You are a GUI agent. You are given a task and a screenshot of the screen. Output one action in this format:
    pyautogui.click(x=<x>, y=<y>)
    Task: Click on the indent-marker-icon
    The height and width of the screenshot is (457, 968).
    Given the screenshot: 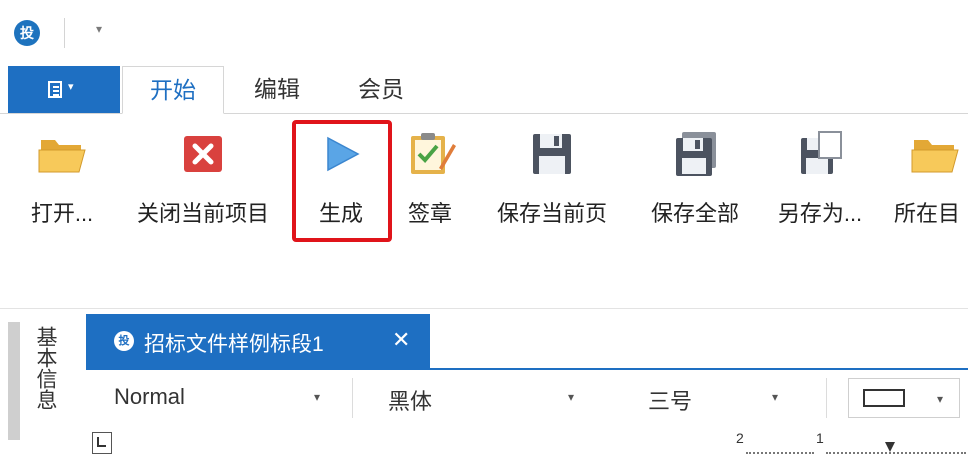 What is the action you would take?
    pyautogui.click(x=890, y=447)
    